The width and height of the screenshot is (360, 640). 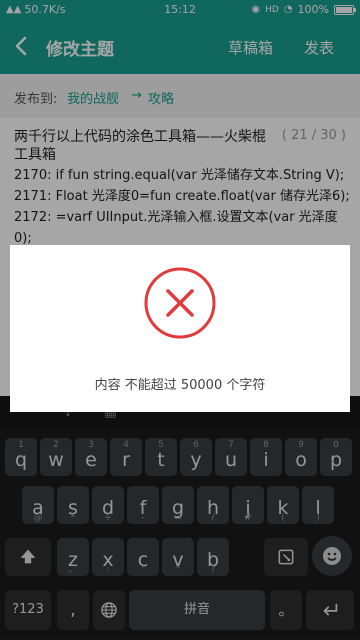 I want to click on error-x-icon, so click(x=180, y=303).